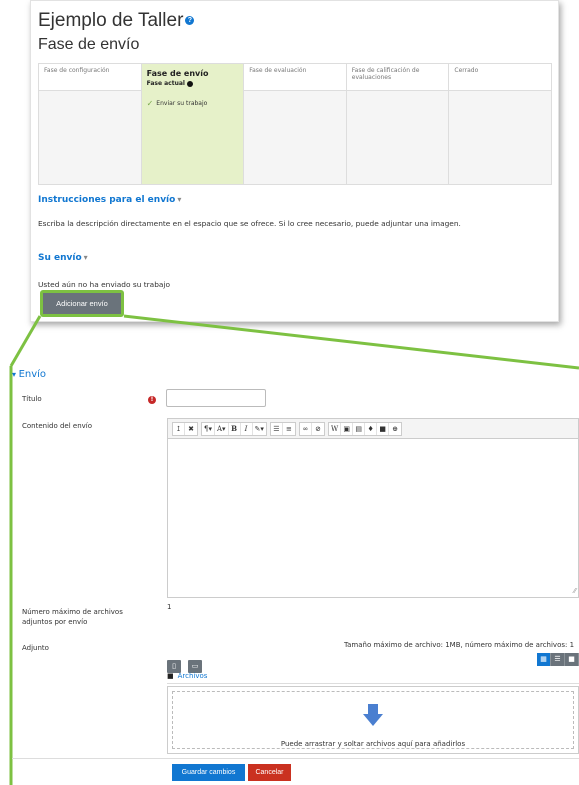 Image resolution: width=579 pixels, height=785 pixels. Describe the element at coordinates (170, 676) in the screenshot. I see `folder-icon: ■` at that location.